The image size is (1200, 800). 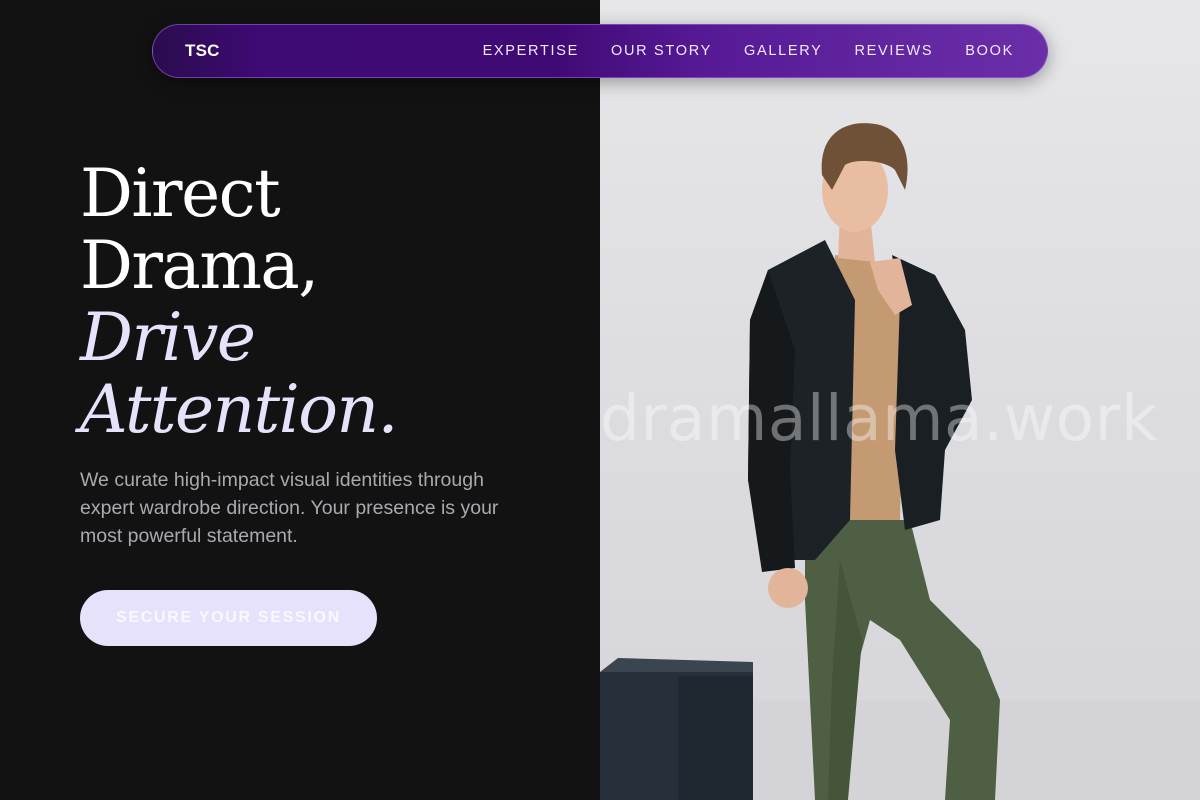 What do you see at coordinates (202, 51) in the screenshot?
I see `brand-logo: TSC` at bounding box center [202, 51].